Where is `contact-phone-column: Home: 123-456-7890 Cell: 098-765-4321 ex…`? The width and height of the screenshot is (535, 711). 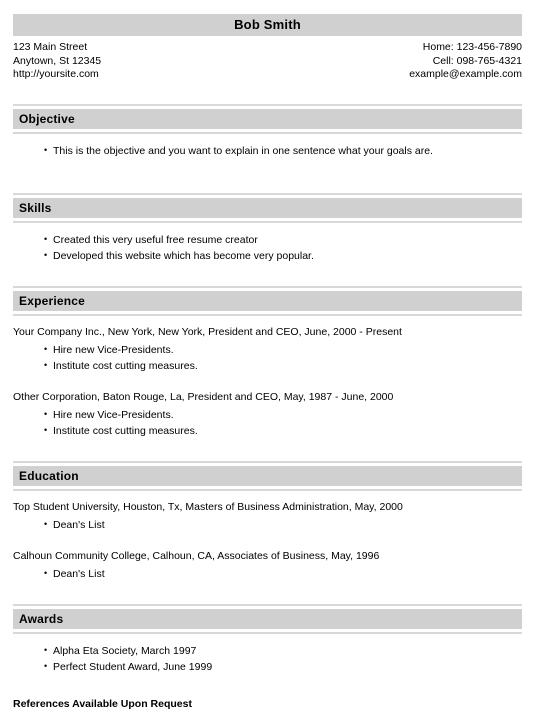
contact-phone-column: Home: 123-456-7890 Cell: 098-765-4321 ex… is located at coordinates (465, 61).